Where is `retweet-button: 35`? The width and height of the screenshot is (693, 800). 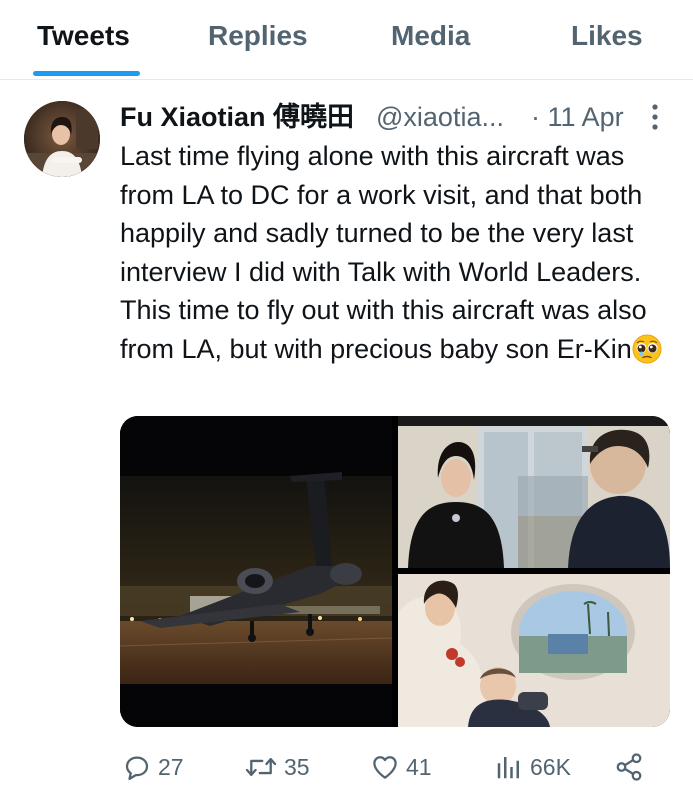
retweet-button: 35 is located at coordinates (277, 767).